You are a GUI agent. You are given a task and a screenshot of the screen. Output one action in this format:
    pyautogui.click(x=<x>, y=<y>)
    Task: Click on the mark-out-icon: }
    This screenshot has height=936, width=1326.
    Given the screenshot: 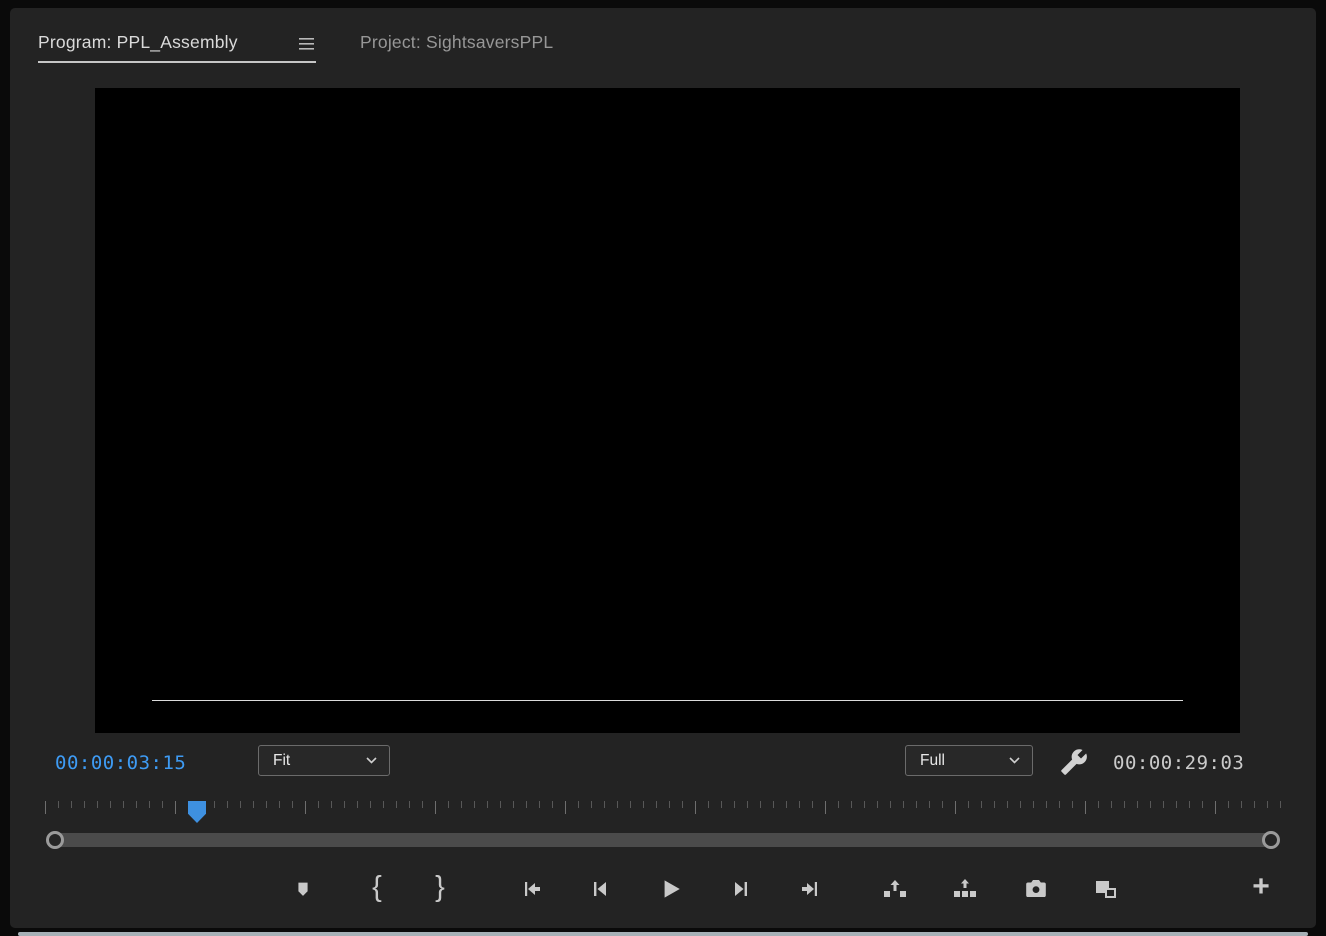 What is the action you would take?
    pyautogui.click(x=440, y=886)
    